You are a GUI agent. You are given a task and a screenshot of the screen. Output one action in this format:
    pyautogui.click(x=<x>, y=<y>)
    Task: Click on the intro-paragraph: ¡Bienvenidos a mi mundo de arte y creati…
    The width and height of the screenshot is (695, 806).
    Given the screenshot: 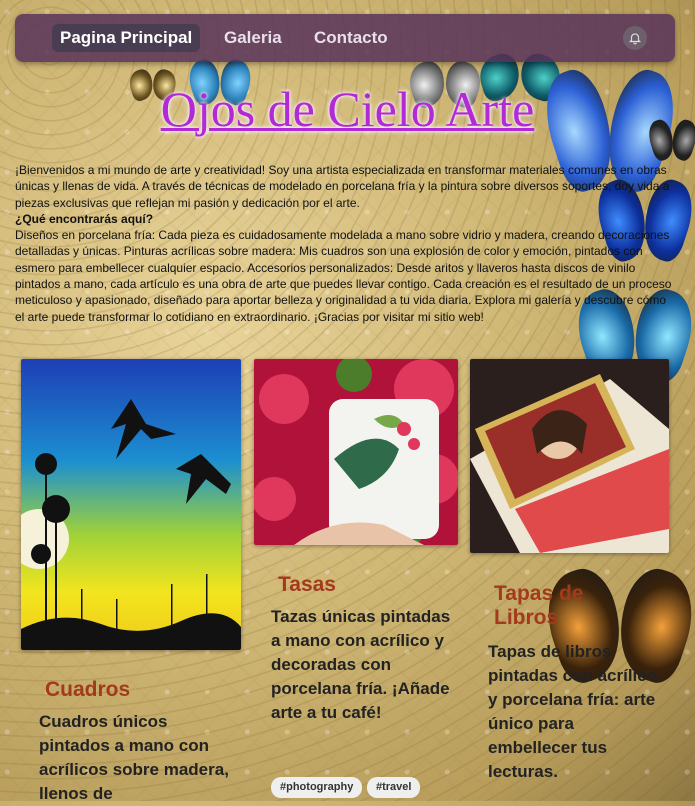 What is the action you would take?
    pyautogui.click(x=342, y=186)
    